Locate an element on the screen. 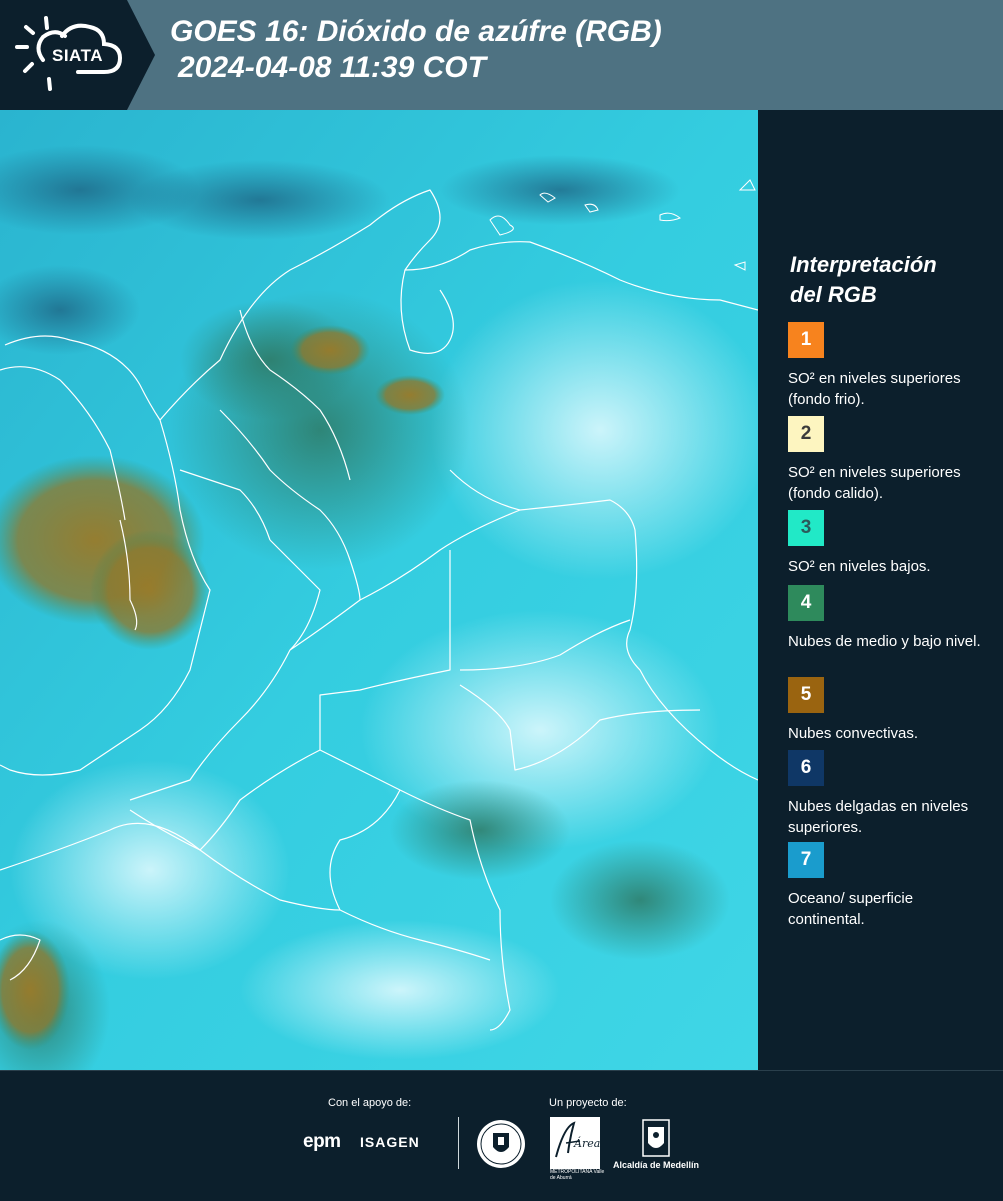 Image resolution: width=1003 pixels, height=1201 pixels. siata-logo: SIATA is located at coordinates (77, 55).